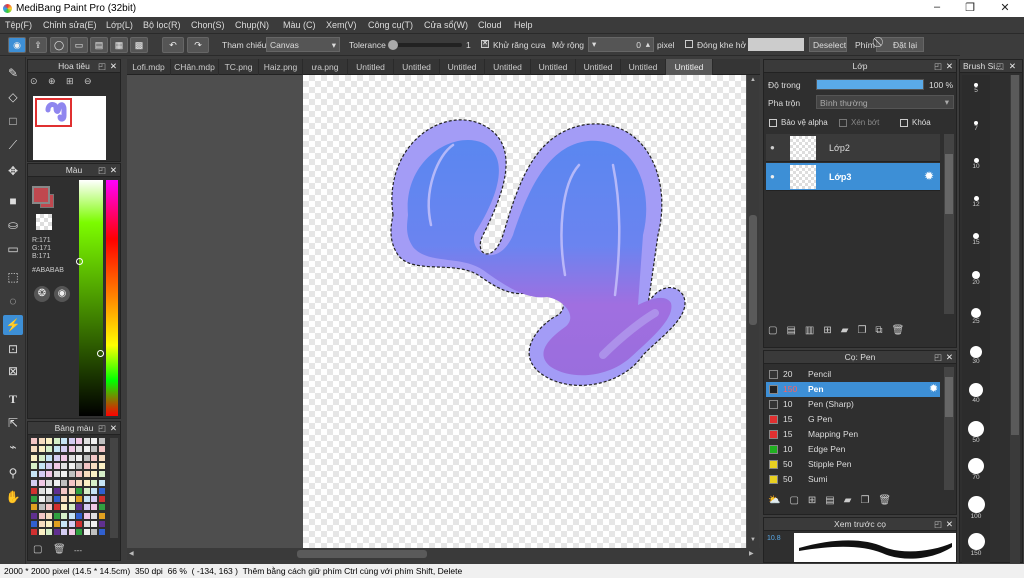 The image size is (1024, 578). What do you see at coordinates (976, 126) in the screenshot?
I see `brush-size-item: 7` at bounding box center [976, 126].